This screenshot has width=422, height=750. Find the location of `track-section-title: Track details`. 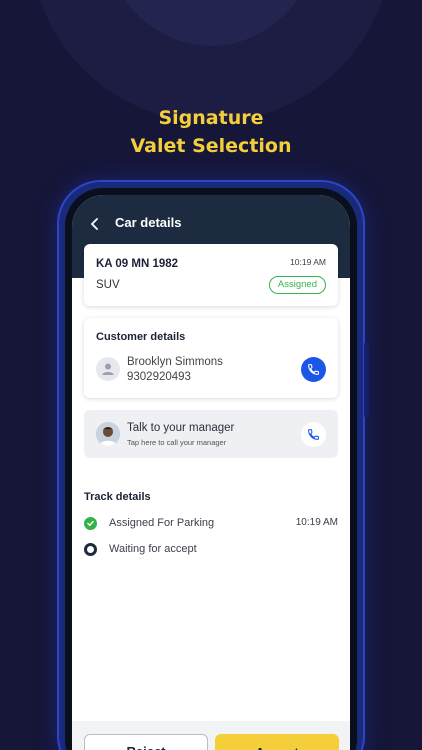

track-section-title: Track details is located at coordinates (117, 497).